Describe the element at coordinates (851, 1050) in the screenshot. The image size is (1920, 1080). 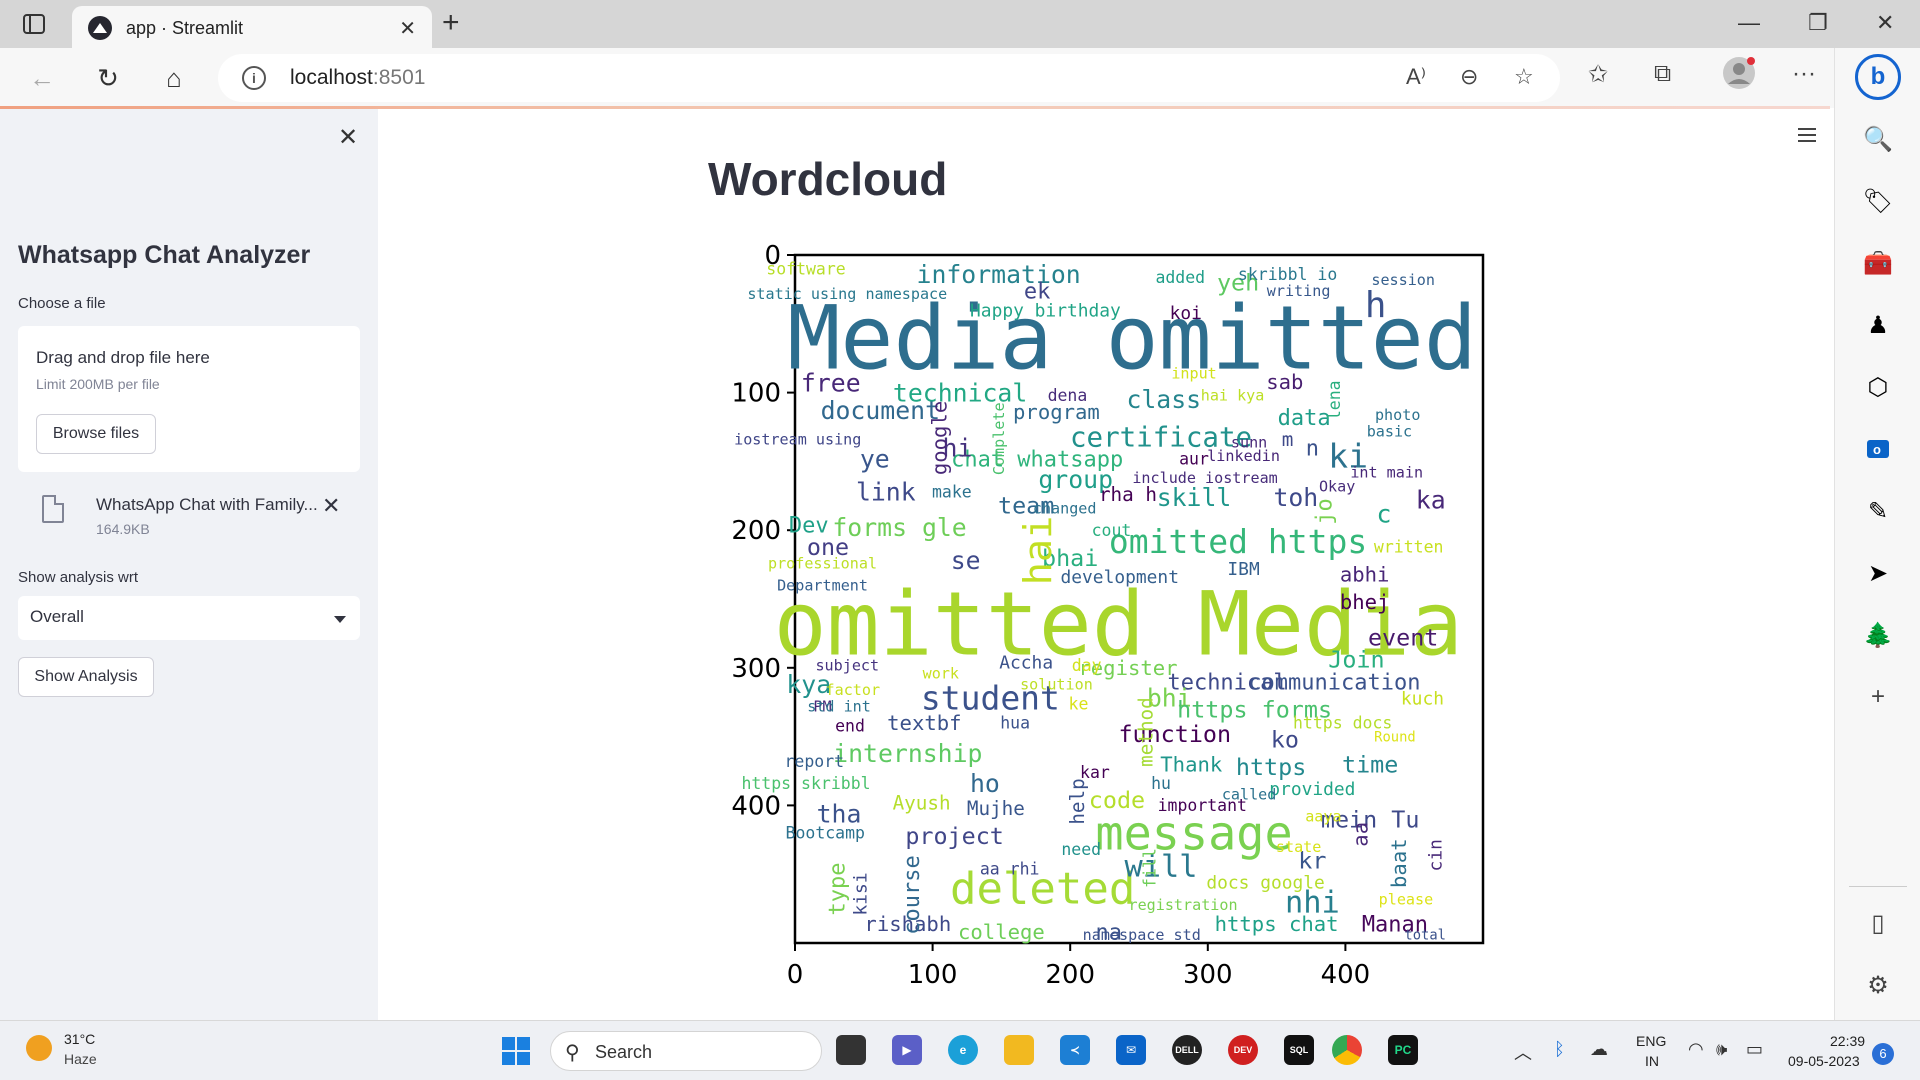
I see `task-view-icon` at that location.